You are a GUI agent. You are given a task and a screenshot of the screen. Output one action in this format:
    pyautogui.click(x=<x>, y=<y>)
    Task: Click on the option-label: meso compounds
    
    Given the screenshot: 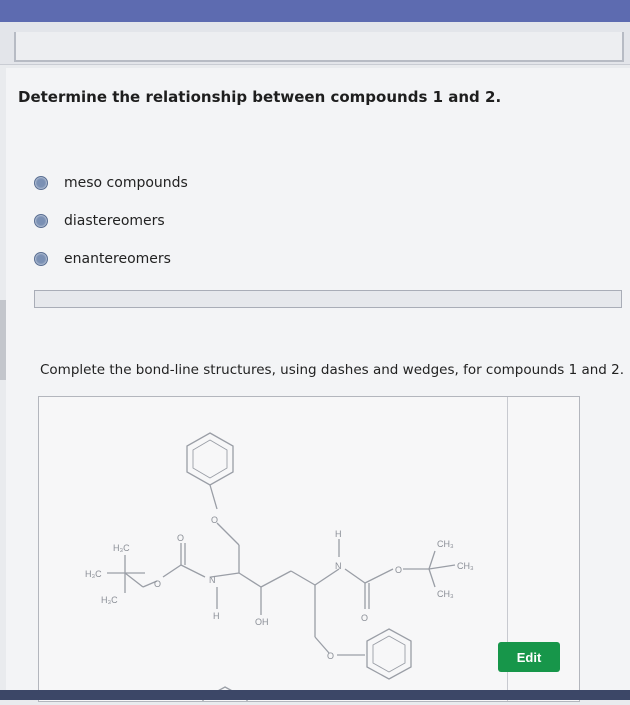 What is the action you would take?
    pyautogui.click(x=126, y=183)
    